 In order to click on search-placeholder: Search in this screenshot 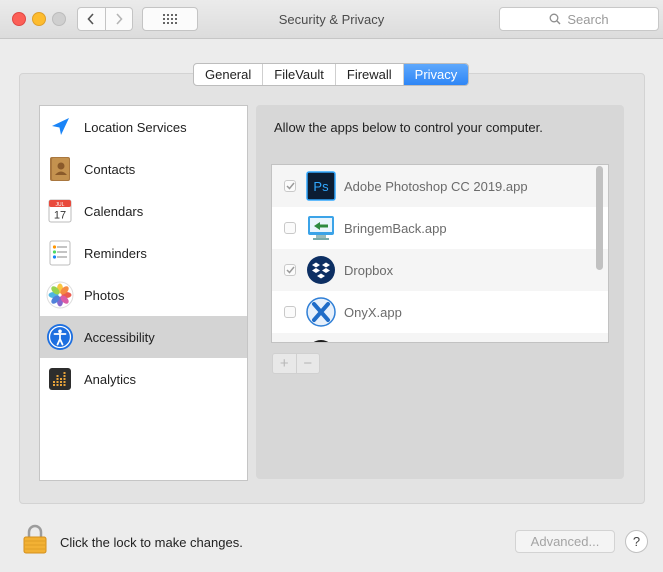, I will do `click(588, 19)`.